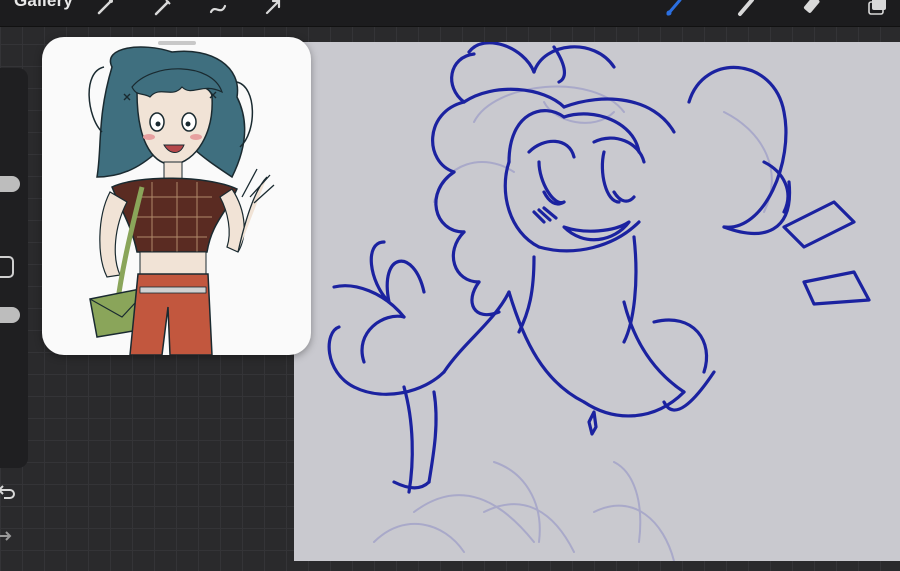  What do you see at coordinates (879, 10) in the screenshot?
I see `layers-icon` at bounding box center [879, 10].